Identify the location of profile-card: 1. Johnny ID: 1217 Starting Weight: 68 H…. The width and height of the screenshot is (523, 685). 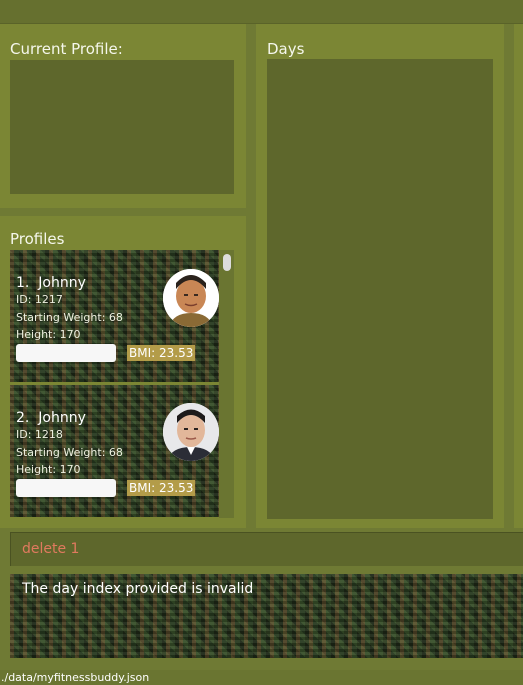
(114, 316).